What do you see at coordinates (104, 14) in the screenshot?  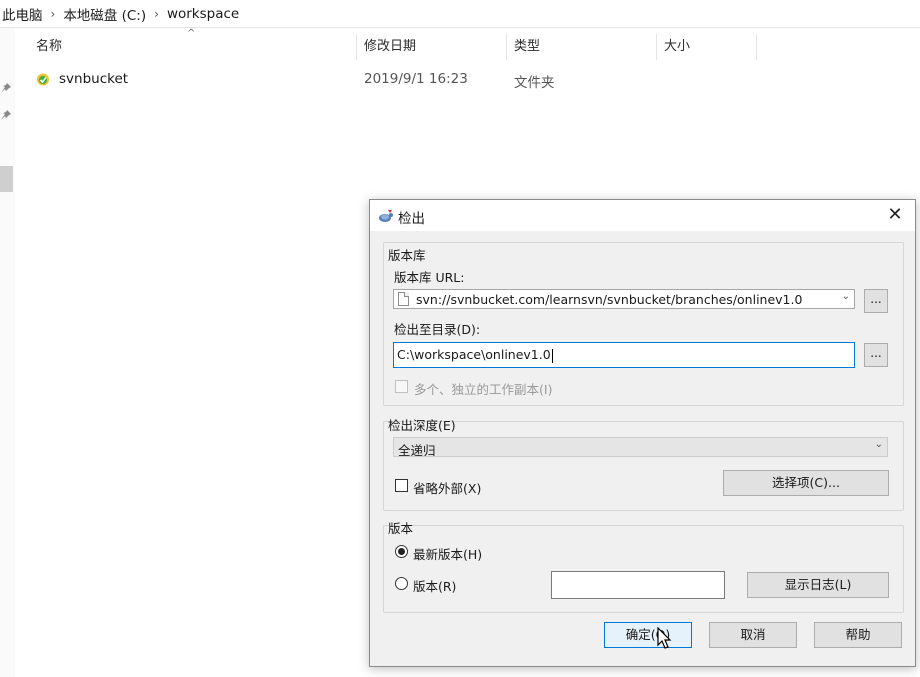 I see `breadcrumb-local-disk: 本地磁盘 (C:)` at bounding box center [104, 14].